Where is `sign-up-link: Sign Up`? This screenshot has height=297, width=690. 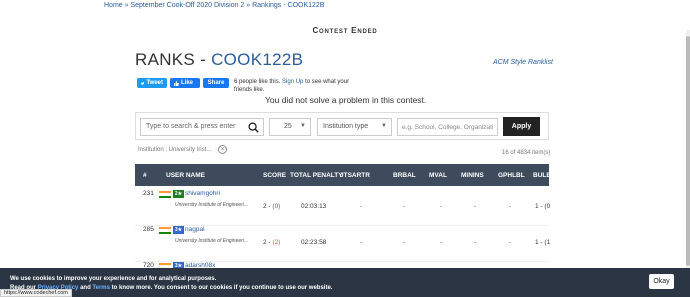
sign-up-link: Sign Up is located at coordinates (292, 82).